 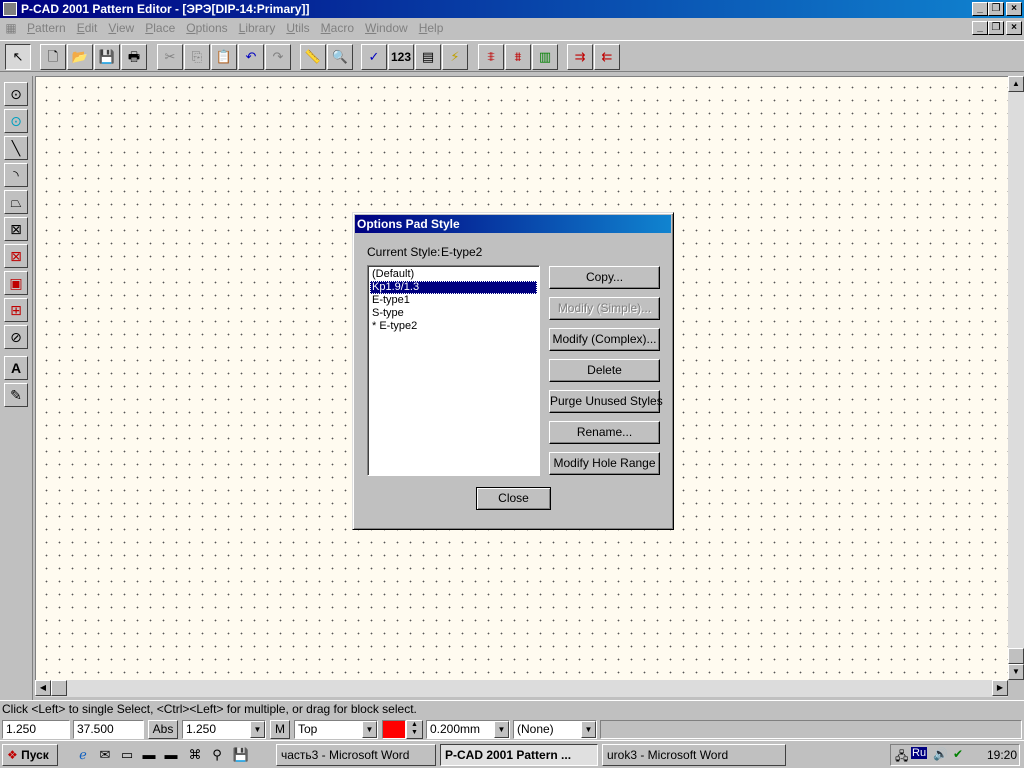 I want to click on layer-spinner: ▲ ▼, so click(x=414, y=729).